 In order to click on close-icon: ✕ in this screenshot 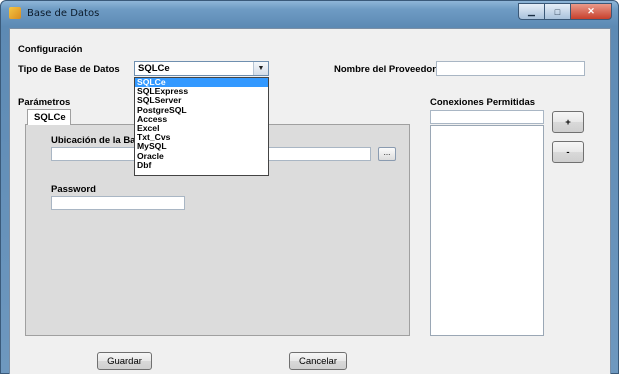, I will do `click(591, 11)`.